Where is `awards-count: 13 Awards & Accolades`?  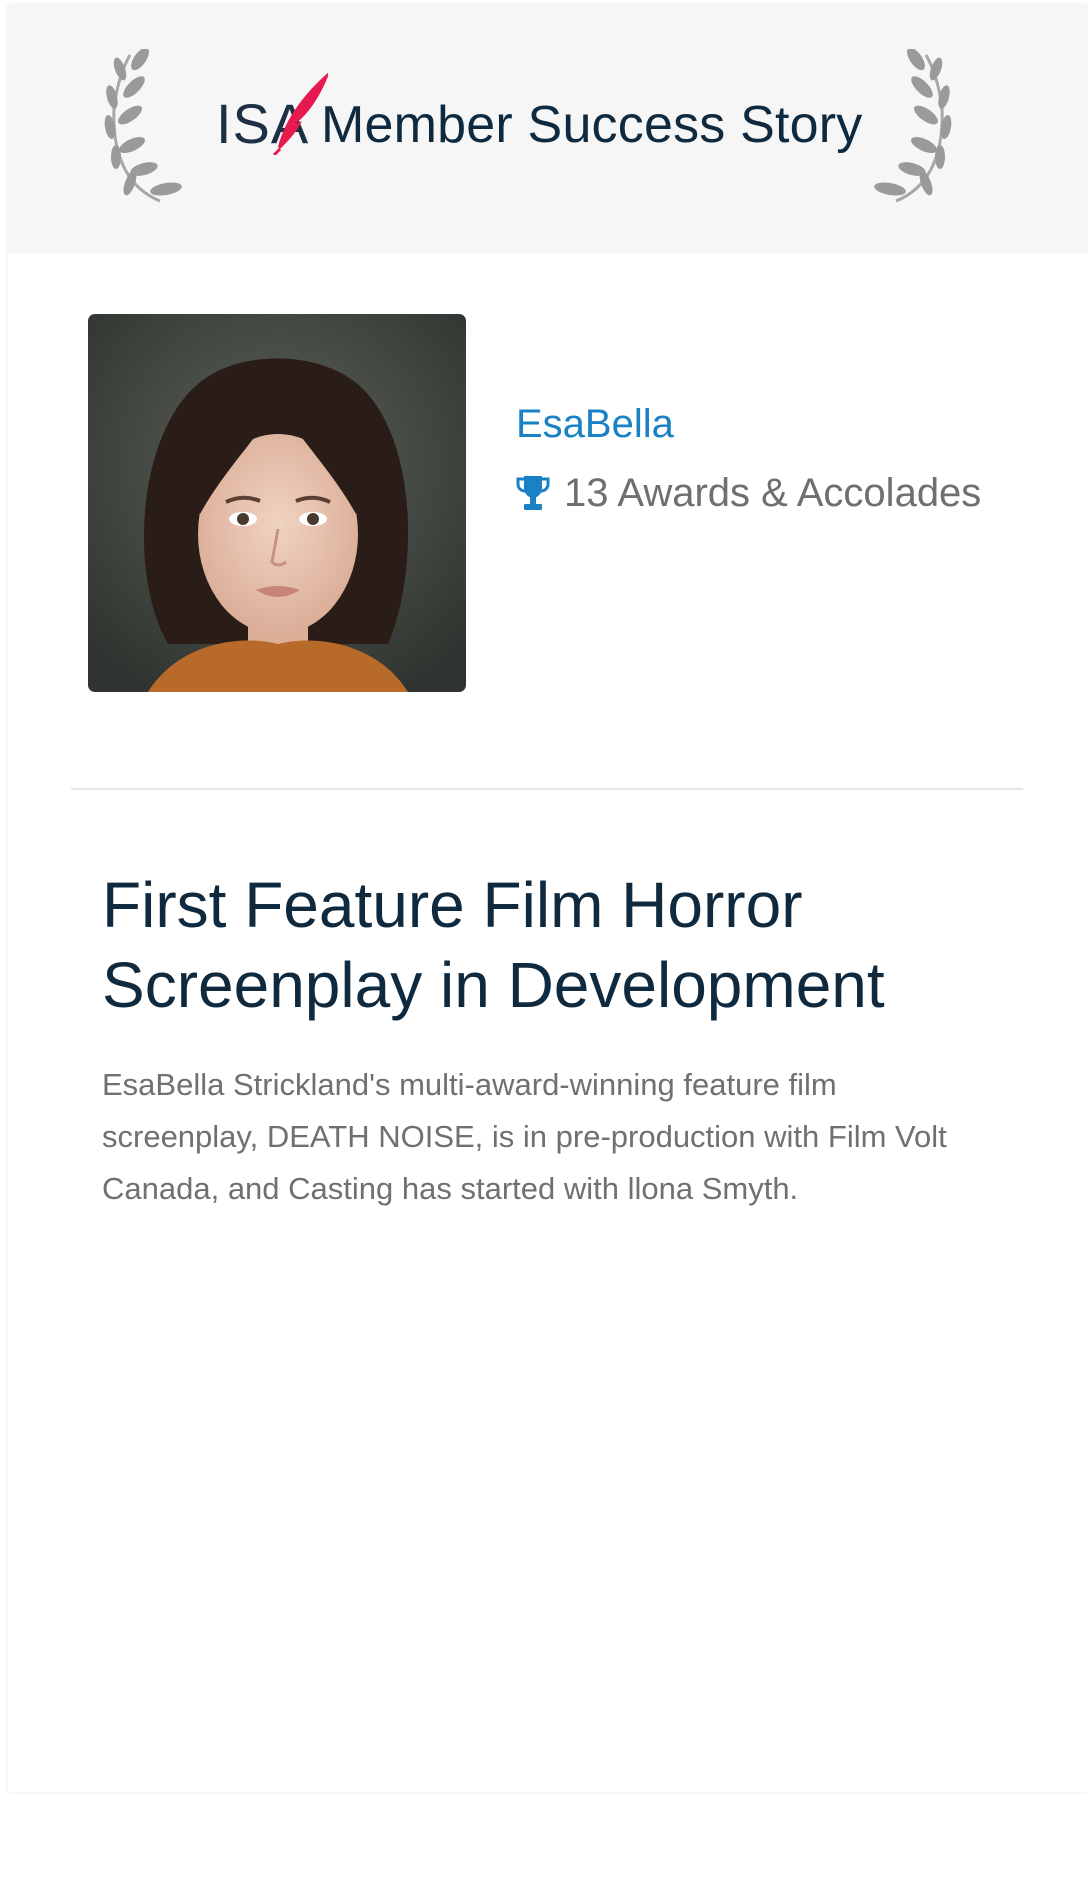
awards-count: 13 Awards & Accolades is located at coordinates (748, 493).